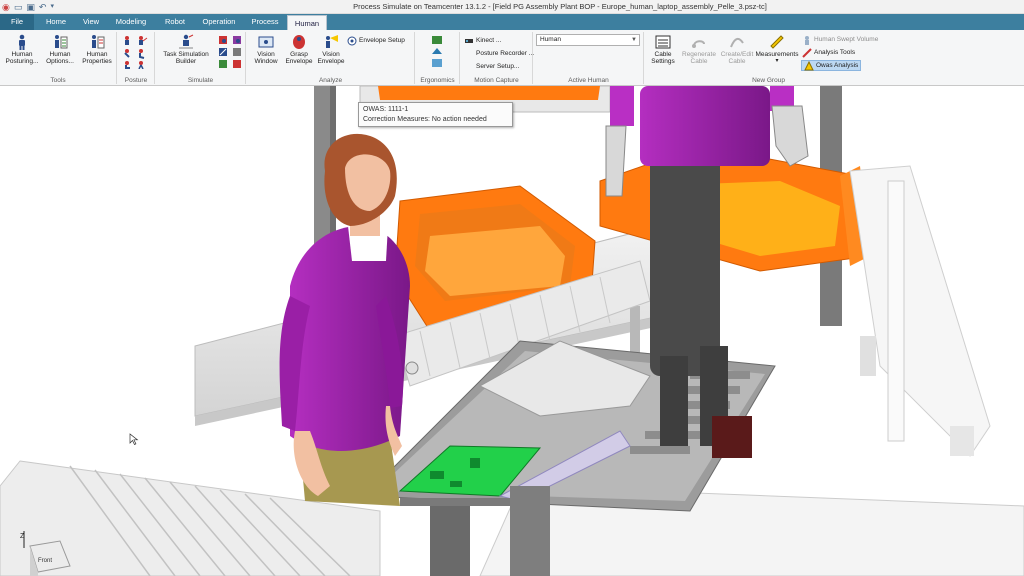 The height and width of the screenshot is (576, 1024). I want to click on grasp-envelope-icon, so click(299, 42).